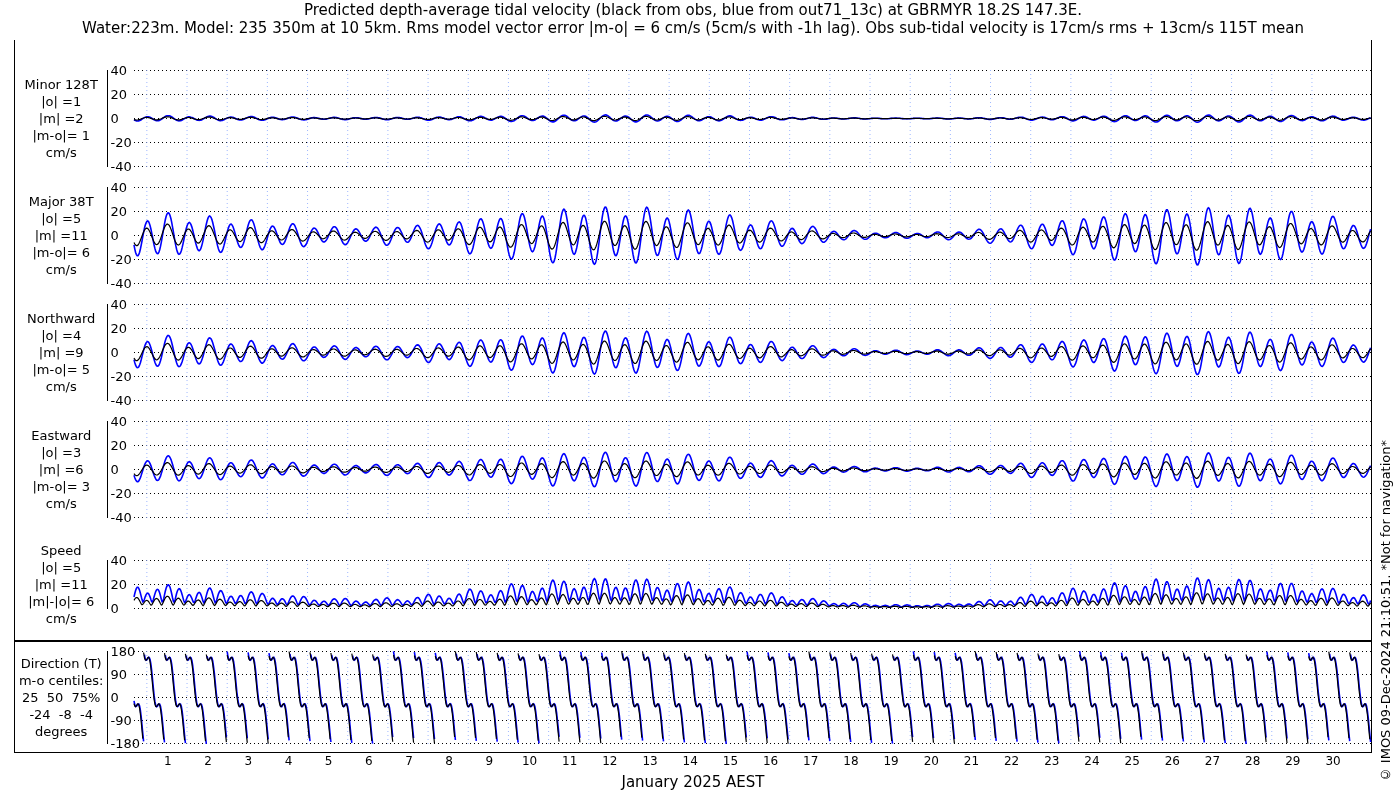 This screenshot has height=800, width=1400. I want to click on x-tick-label: 16, so click(770, 761).